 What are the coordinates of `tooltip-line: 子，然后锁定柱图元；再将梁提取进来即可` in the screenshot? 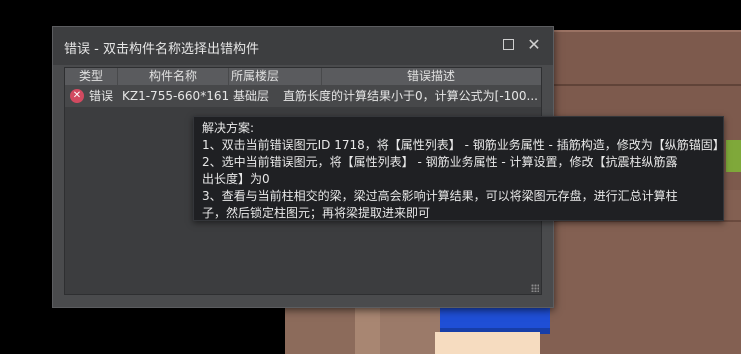 It's located at (316, 213).